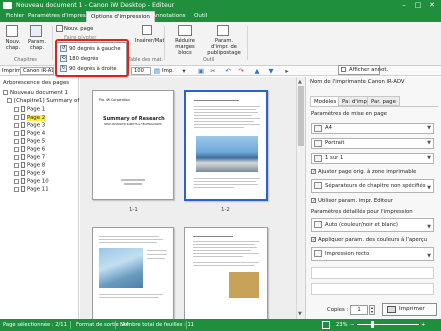 This screenshot has width=441, height=331. I want to click on copies-stepper: ▴ ▾, so click(372, 310).